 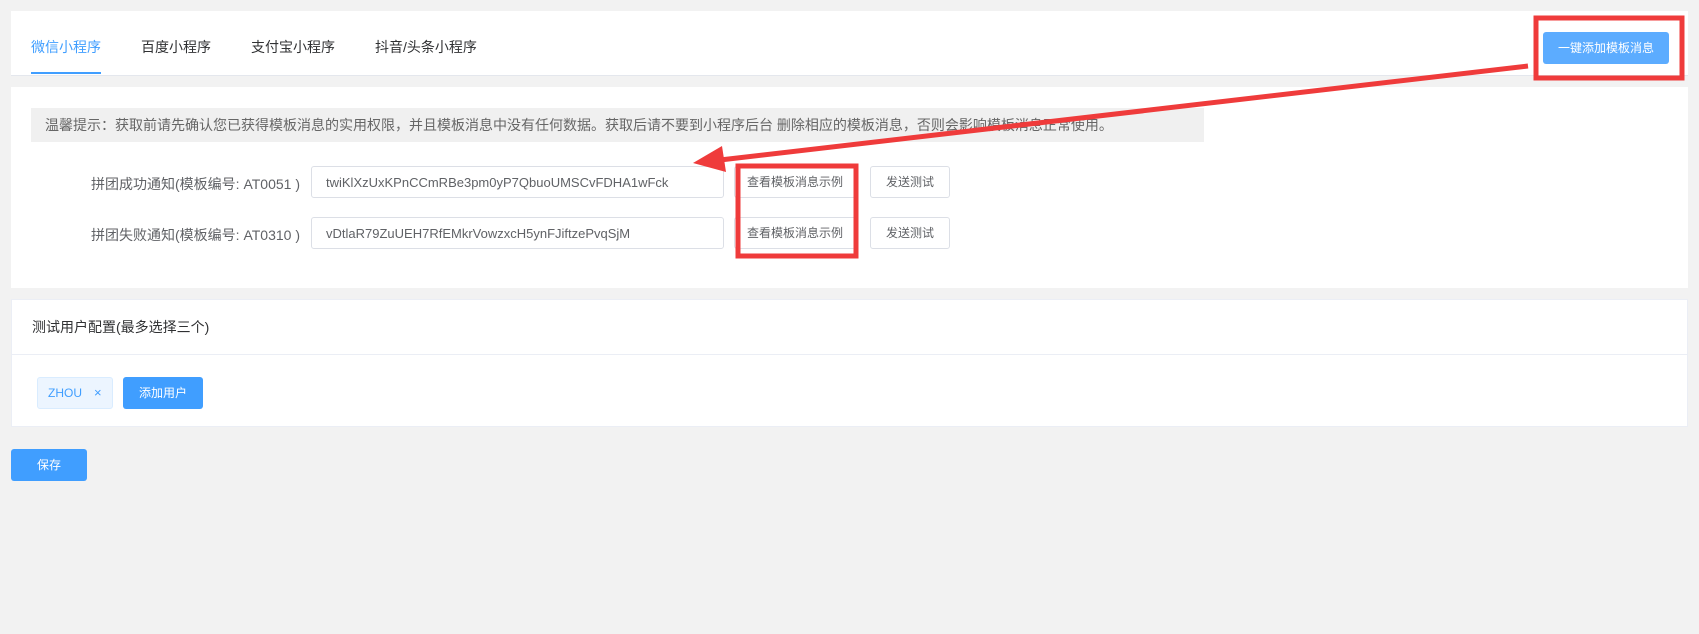 What do you see at coordinates (910, 233) in the screenshot?
I see `send-fail-test-button: 发送测试` at bounding box center [910, 233].